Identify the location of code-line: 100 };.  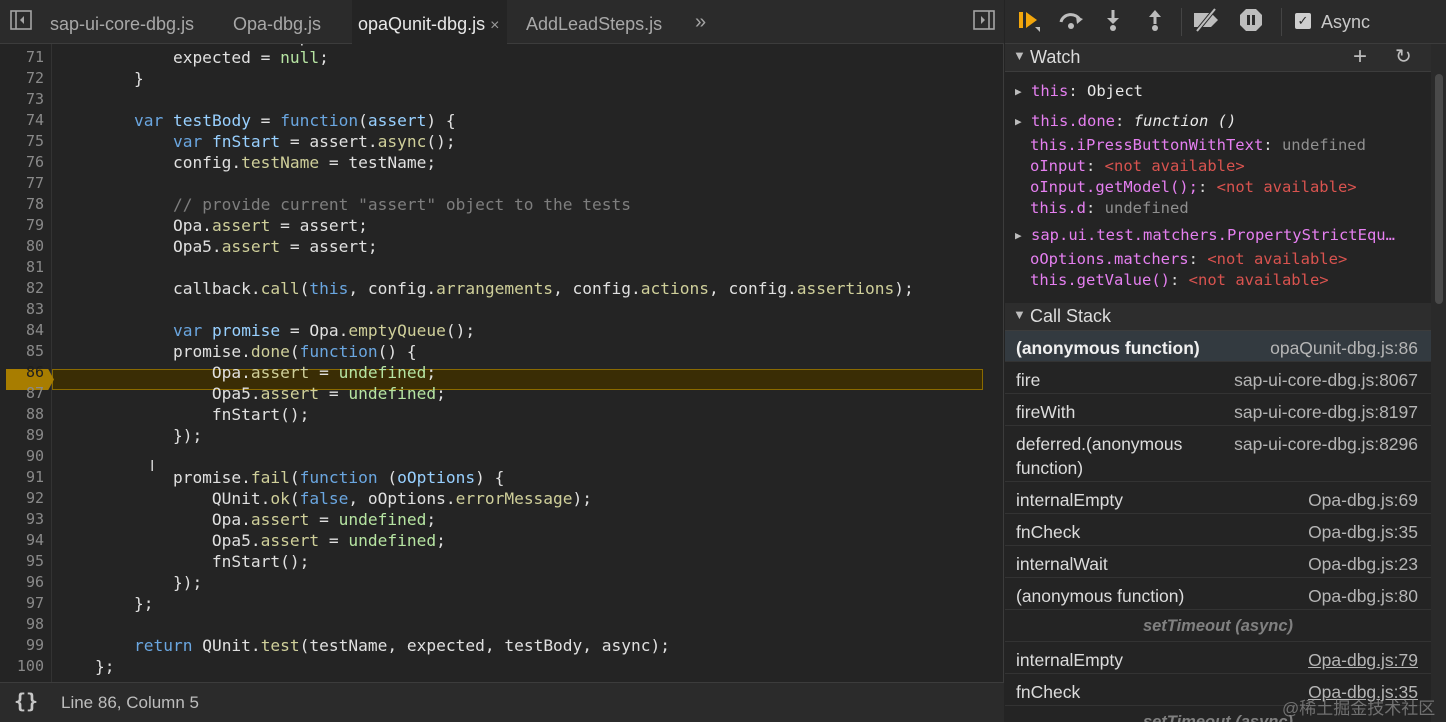
(502, 666).